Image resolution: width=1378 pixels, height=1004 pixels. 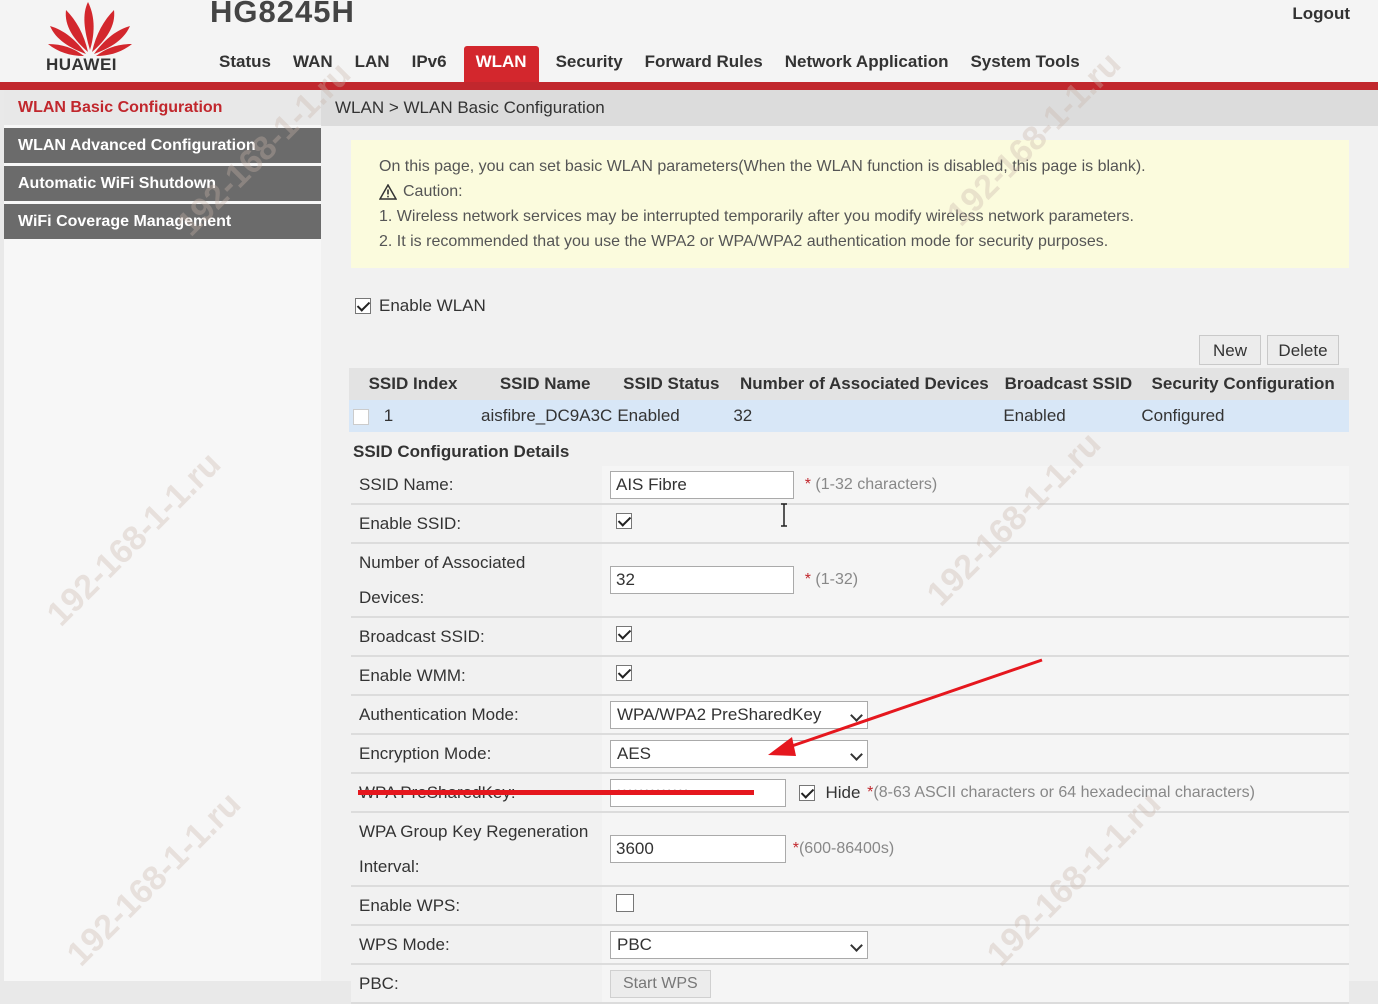 I want to click on start-wps-button: Start WPS, so click(x=660, y=983).